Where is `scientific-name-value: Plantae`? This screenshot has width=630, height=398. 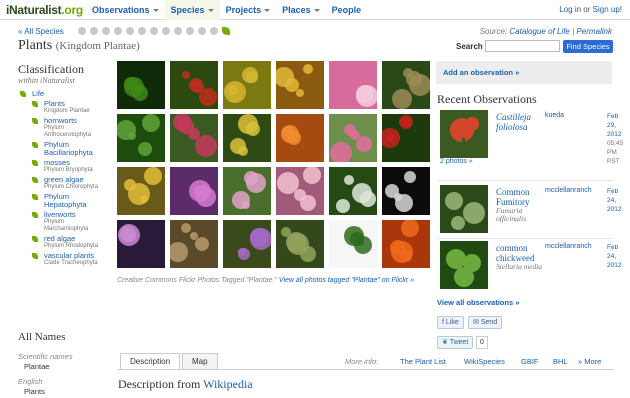 scientific-name-value: Plantae is located at coordinates (37, 366).